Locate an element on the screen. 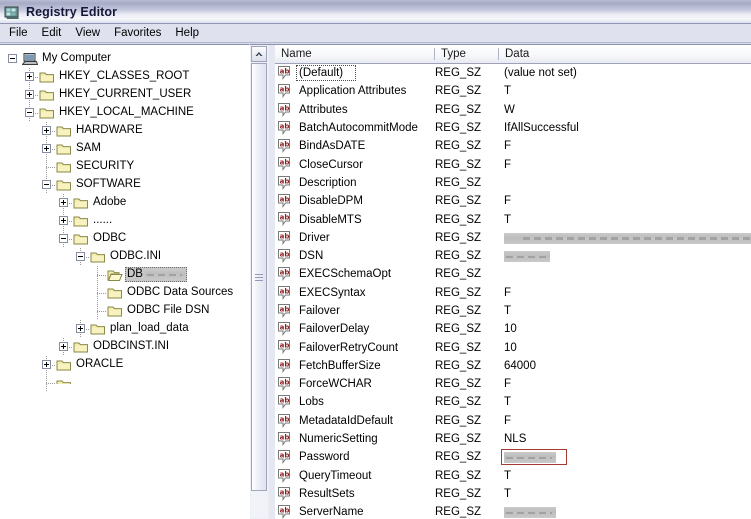  value-row: ab ServerName REG_SZ is located at coordinates (513, 511).